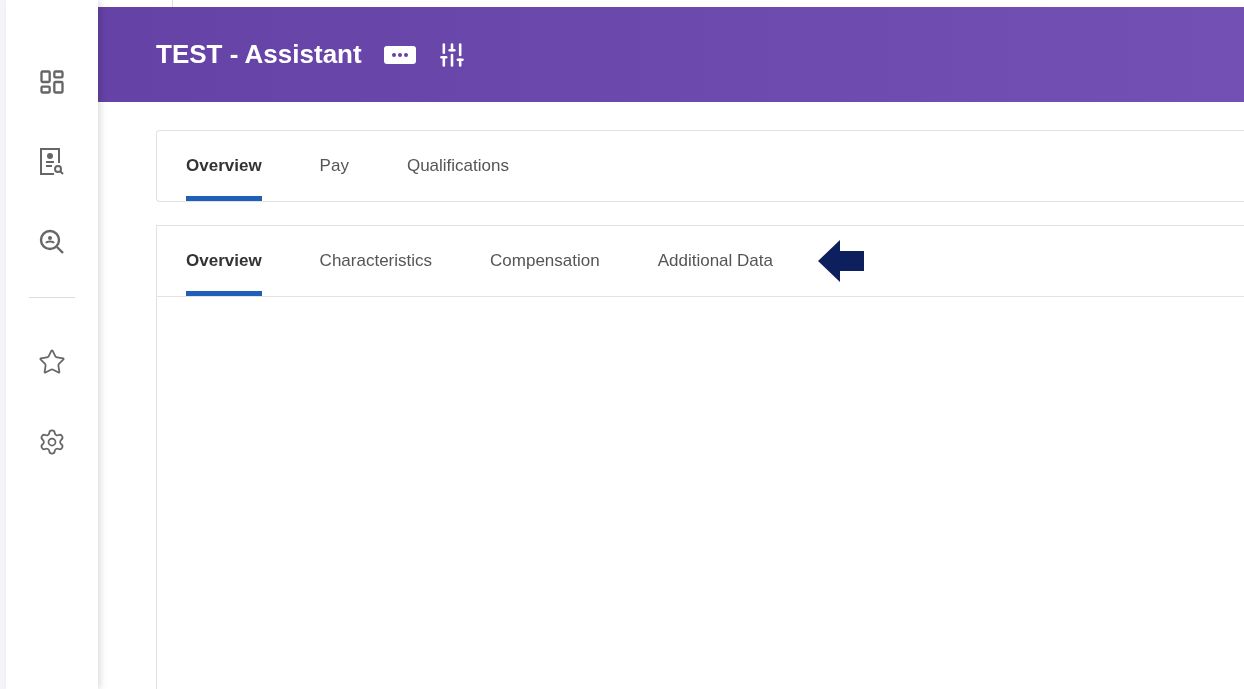 This screenshot has height=689, width=1244. Describe the element at coordinates (545, 261) in the screenshot. I see `subtab: Compensation` at that location.